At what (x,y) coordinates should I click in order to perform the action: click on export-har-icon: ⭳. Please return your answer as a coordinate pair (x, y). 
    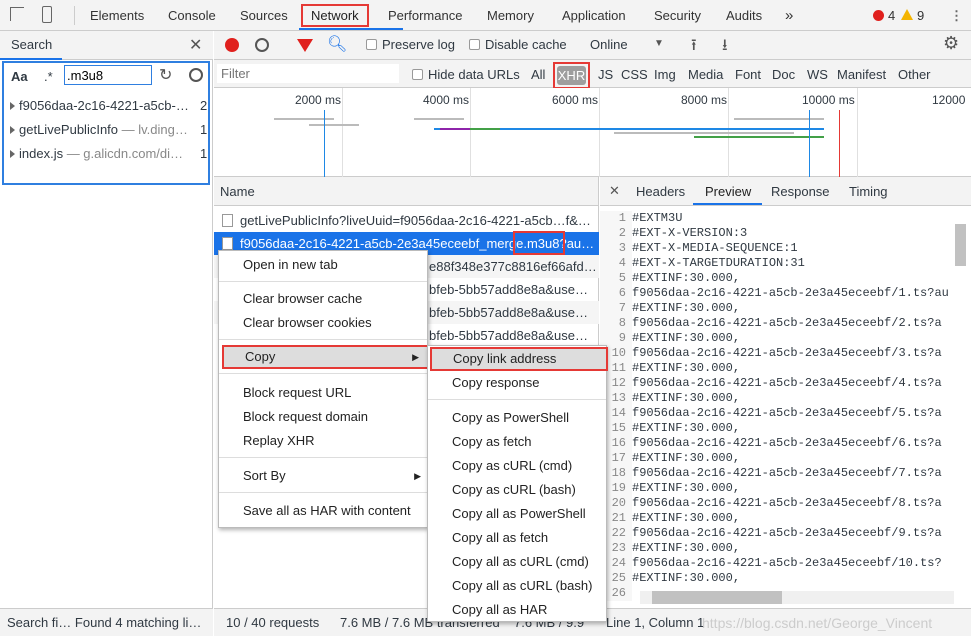
    Looking at the image, I should click on (725, 47).